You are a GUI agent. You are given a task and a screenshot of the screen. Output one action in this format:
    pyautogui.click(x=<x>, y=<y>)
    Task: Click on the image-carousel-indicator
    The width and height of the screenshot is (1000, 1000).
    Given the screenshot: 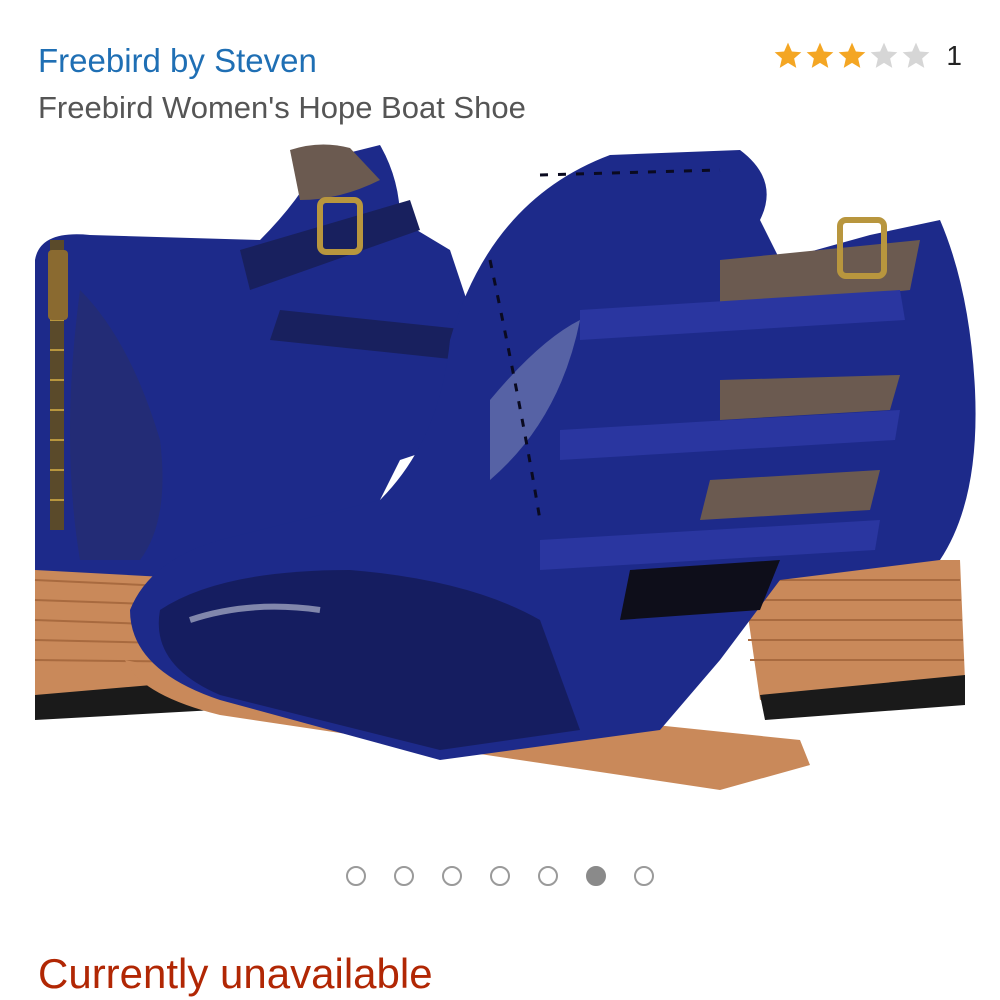 What is the action you would take?
    pyautogui.click(x=500, y=876)
    